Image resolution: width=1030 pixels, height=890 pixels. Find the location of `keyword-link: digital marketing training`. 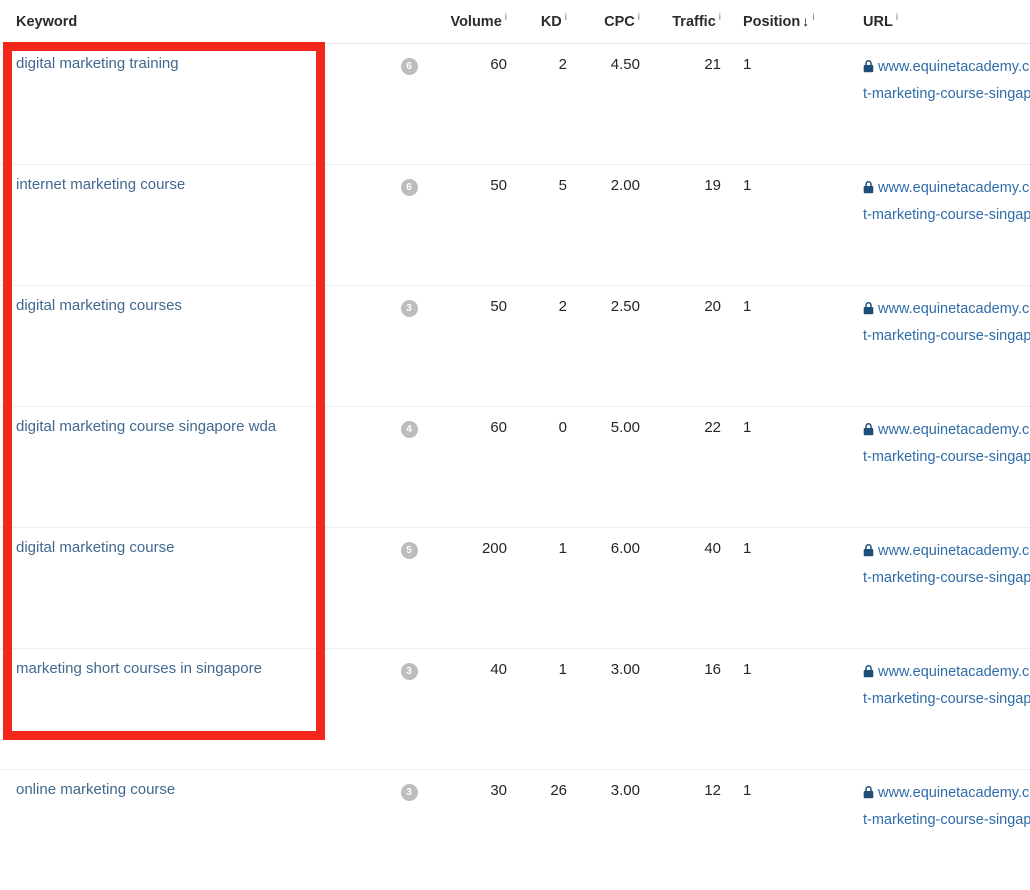

keyword-link: digital marketing training is located at coordinates (97, 63).